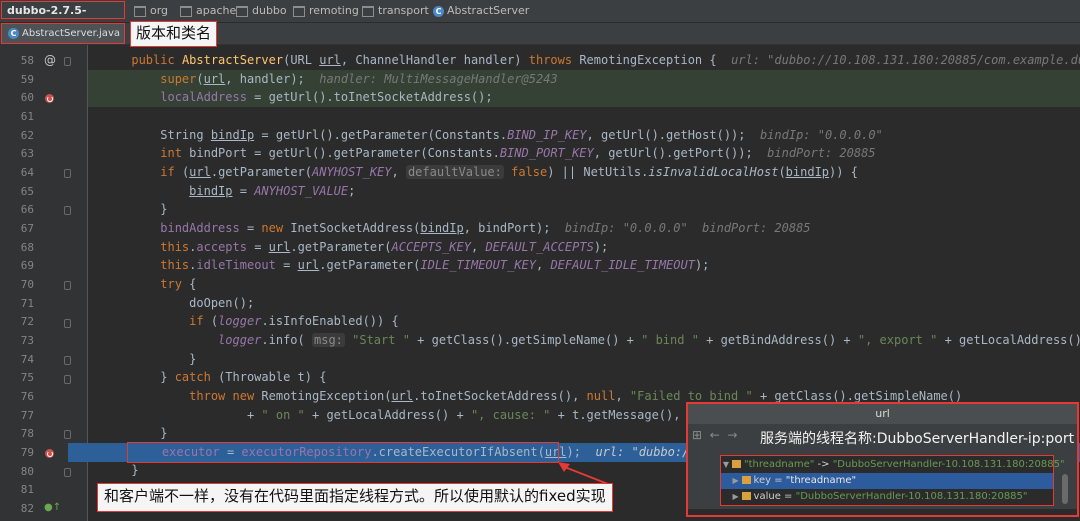 Image resolution: width=1080 pixels, height=521 pixels. Describe the element at coordinates (917, 439) in the screenshot. I see `thread-name-callout: 服务端的线程名称:DubboServerHandler-ip:port` at that location.